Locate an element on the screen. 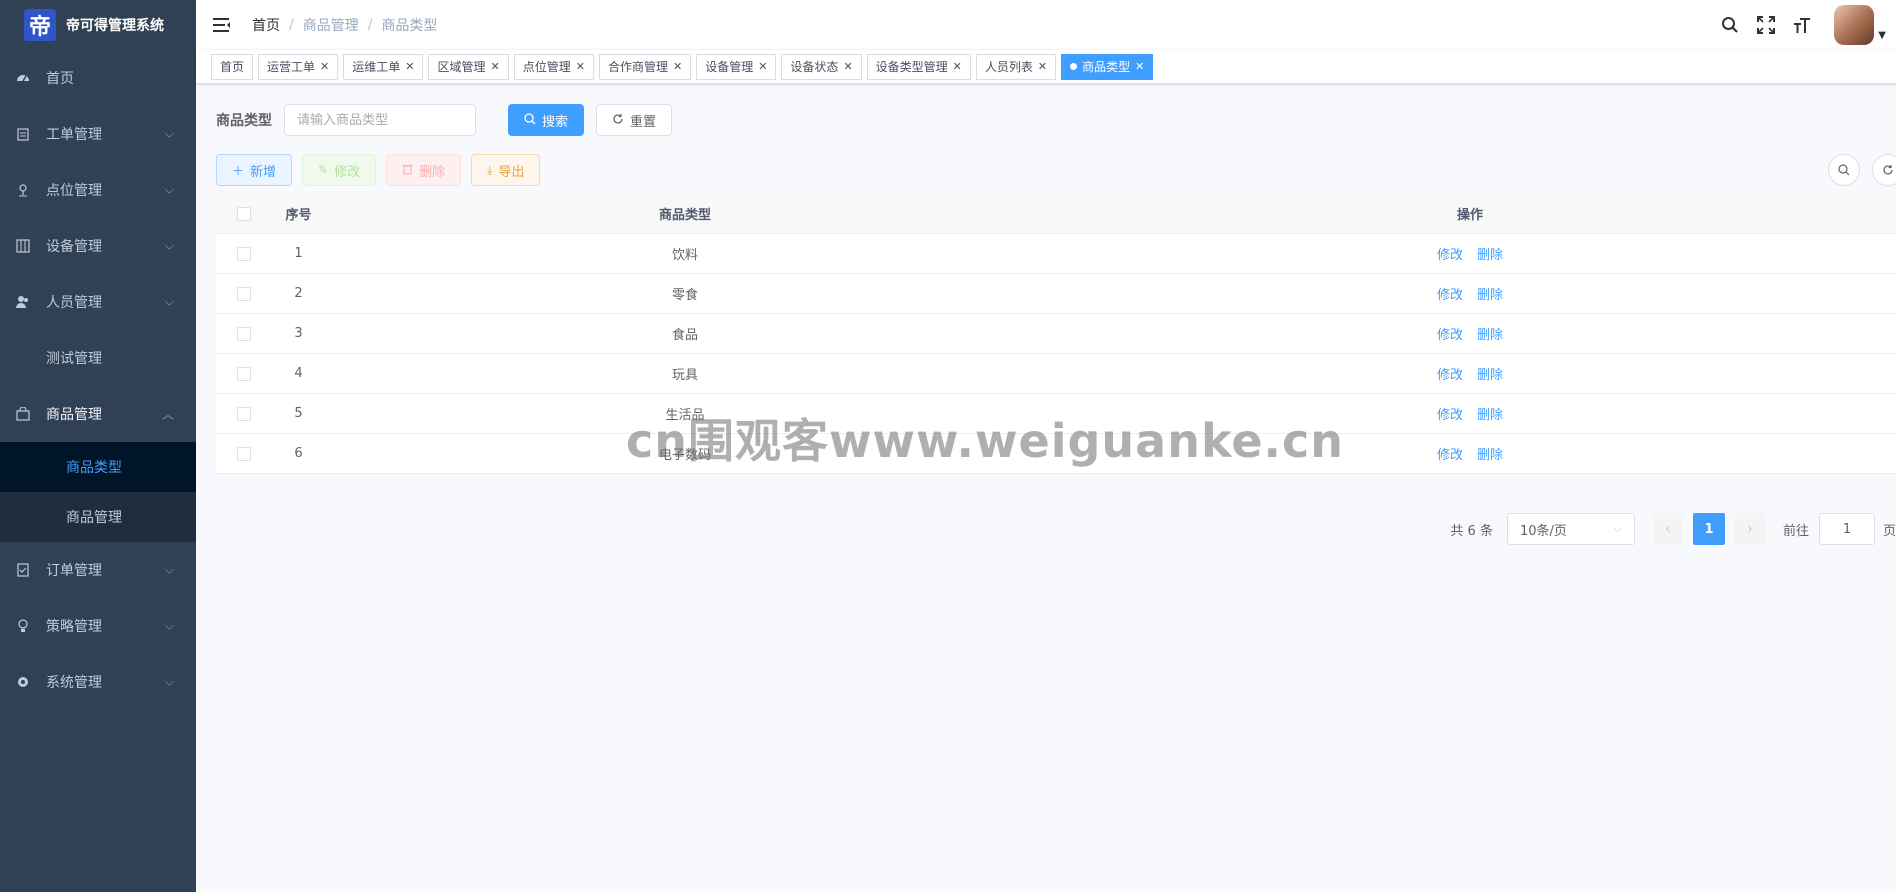 Image resolution: width=1896 pixels, height=892 pixels. breadcrumb-item: 首页 is located at coordinates (266, 25).